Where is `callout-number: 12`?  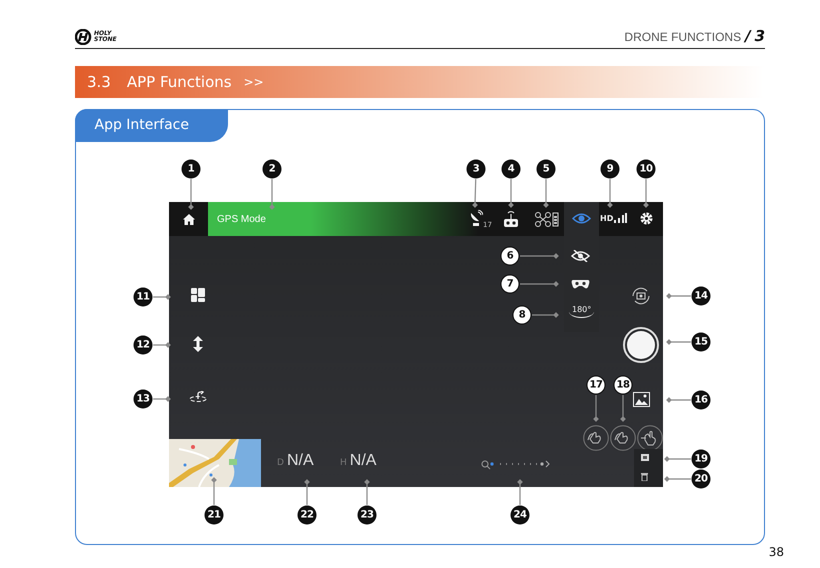
callout-number: 12 is located at coordinates (143, 345).